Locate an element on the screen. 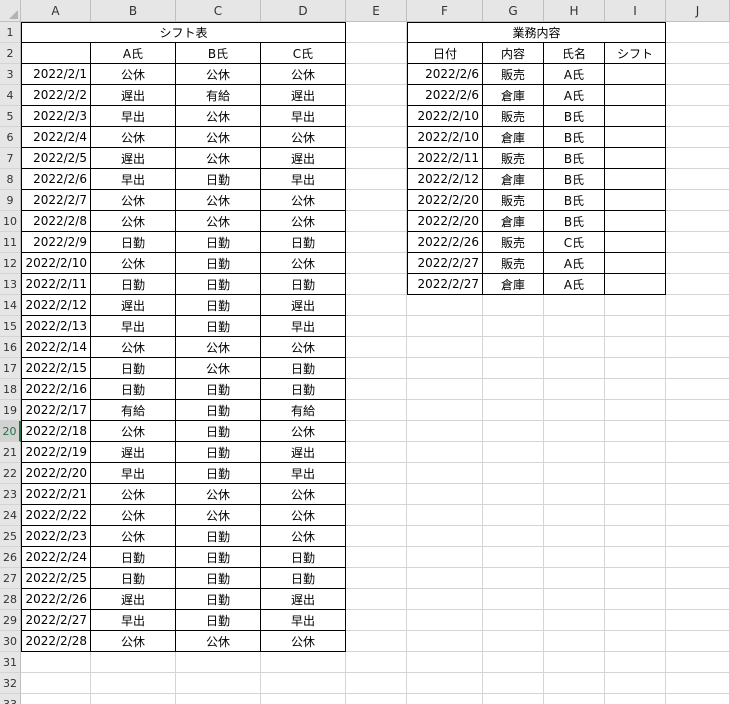  work-date-cell: 2022/2/20 is located at coordinates (445, 221).